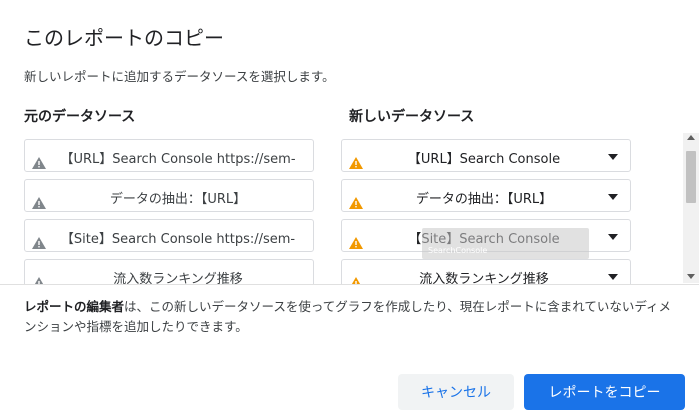 This screenshot has width=699, height=419. I want to click on source-data-source-name: 【Site】Search Console https://sem-, so click(178, 239).